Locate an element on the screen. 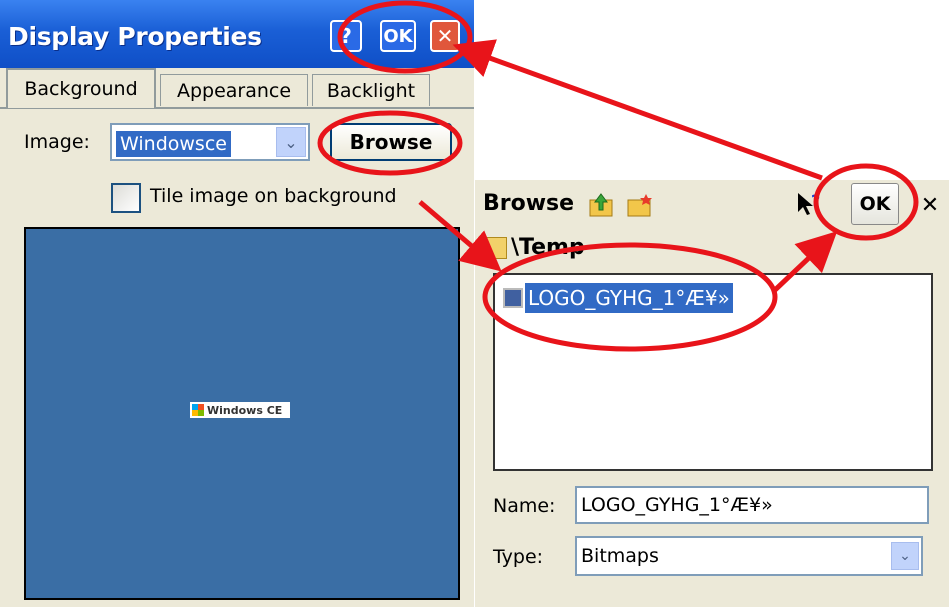 The height and width of the screenshot is (607, 949). image-select: Windowsce ⌄ is located at coordinates (210, 142).